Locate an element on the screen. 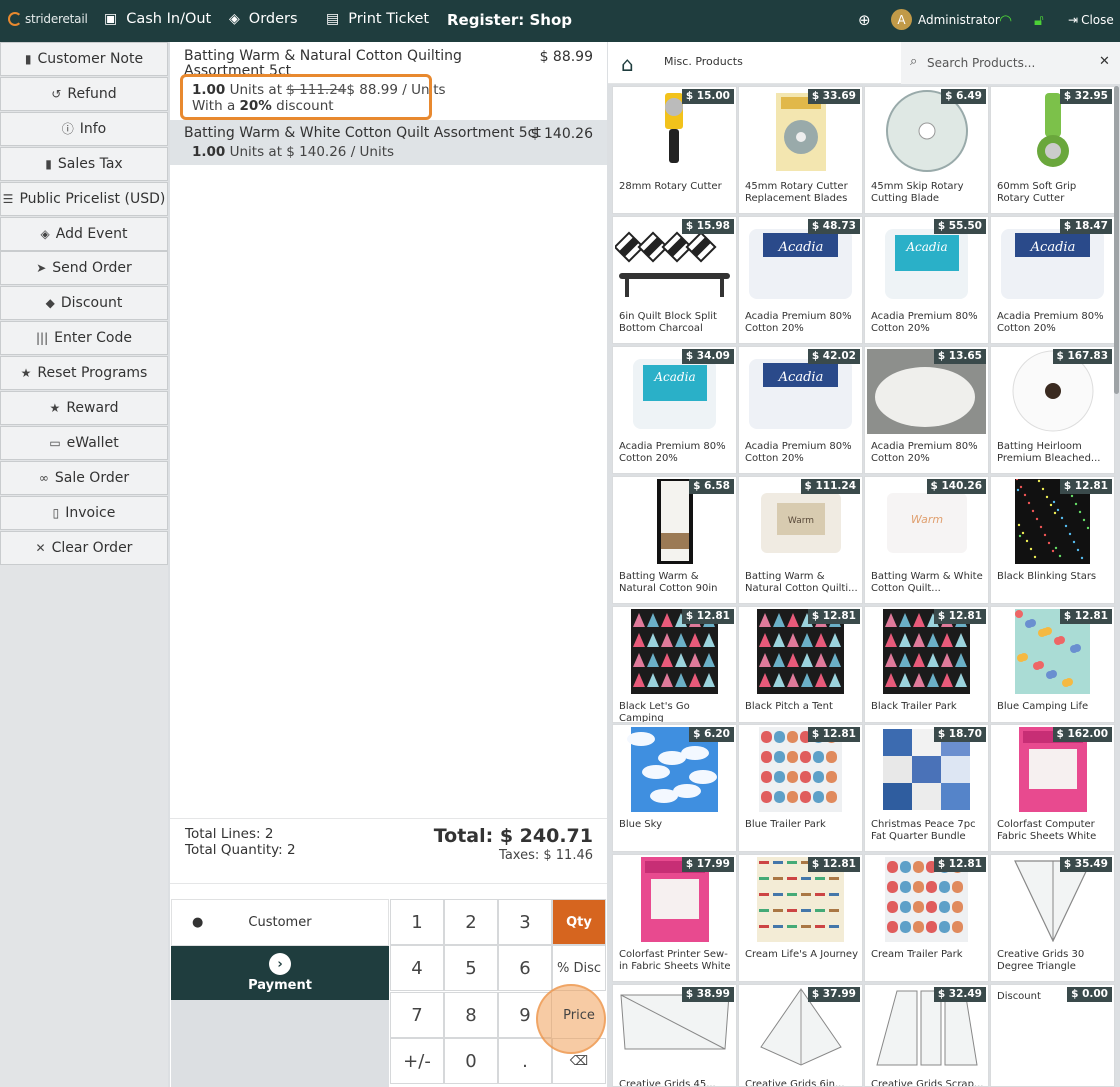 The image size is (1120, 1087). numpad-key-5: 5 is located at coordinates (471, 968).